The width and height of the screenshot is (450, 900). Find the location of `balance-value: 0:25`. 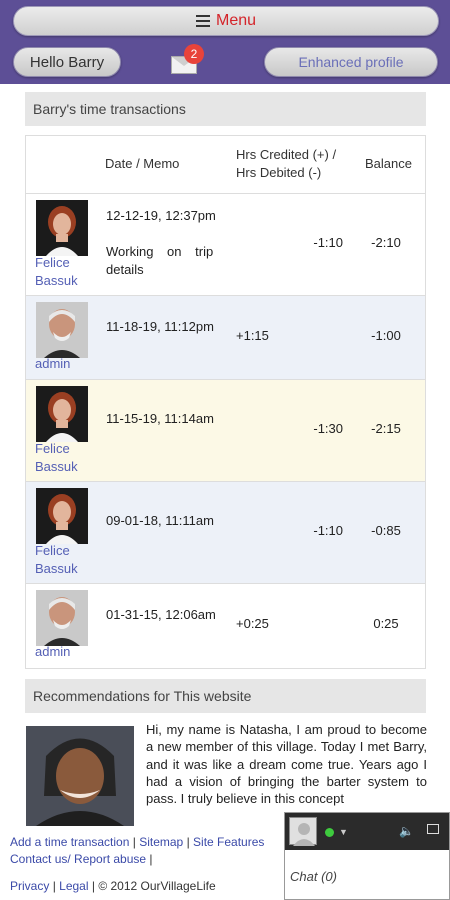

balance-value: 0:25 is located at coordinates (386, 623).